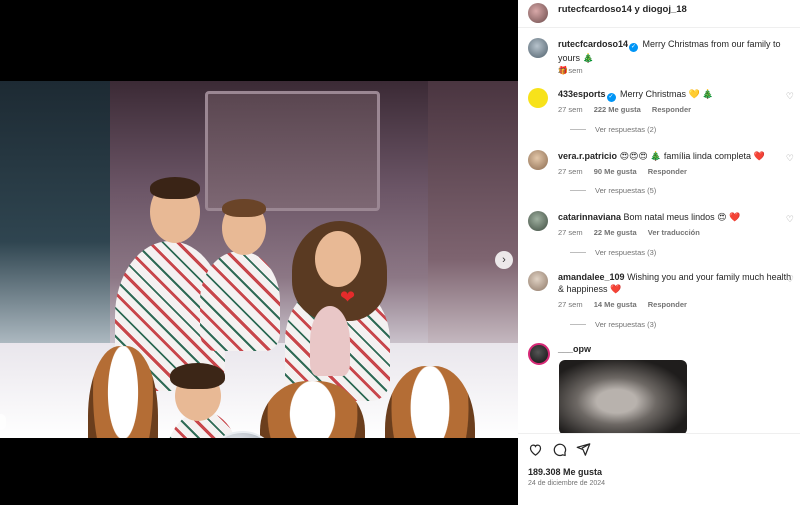 The height and width of the screenshot is (505, 800). Describe the element at coordinates (615, 171) in the screenshot. I see `comment-likes: 90 Me gusta` at that location.